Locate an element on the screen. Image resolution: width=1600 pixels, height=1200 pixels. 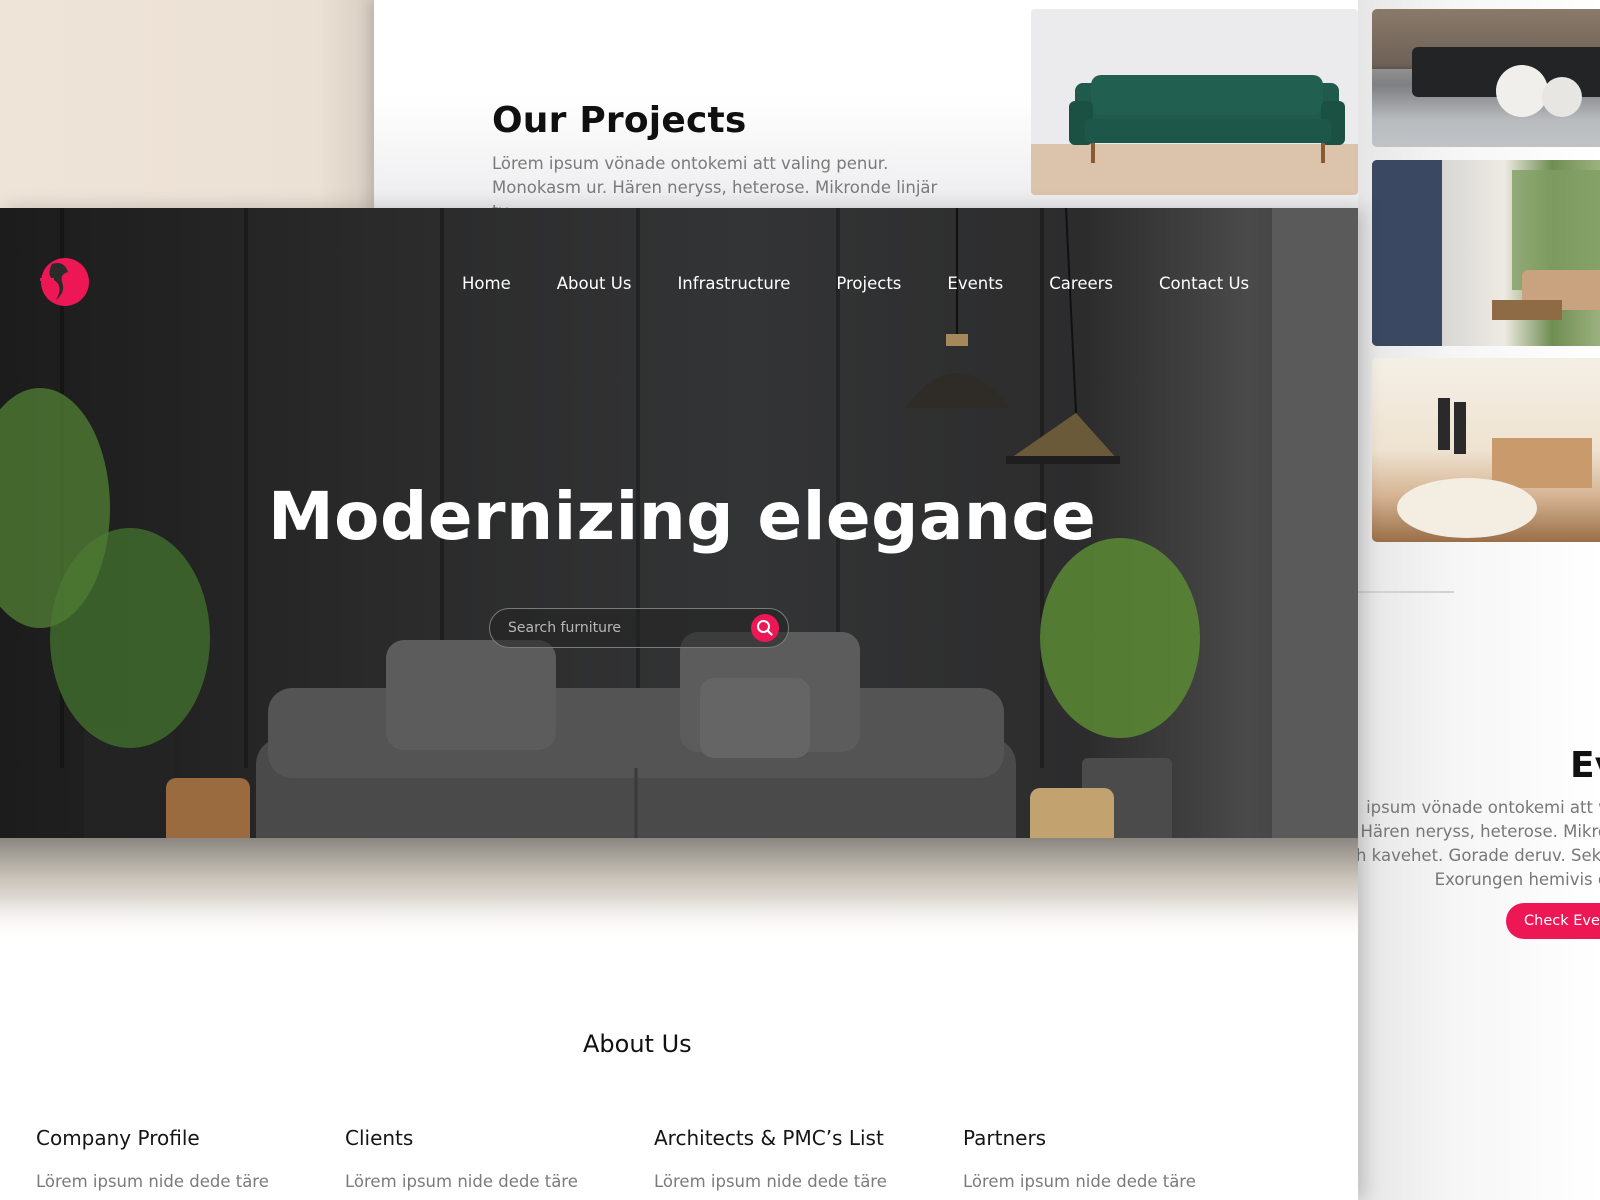
nav-home: Home is located at coordinates (486, 283).